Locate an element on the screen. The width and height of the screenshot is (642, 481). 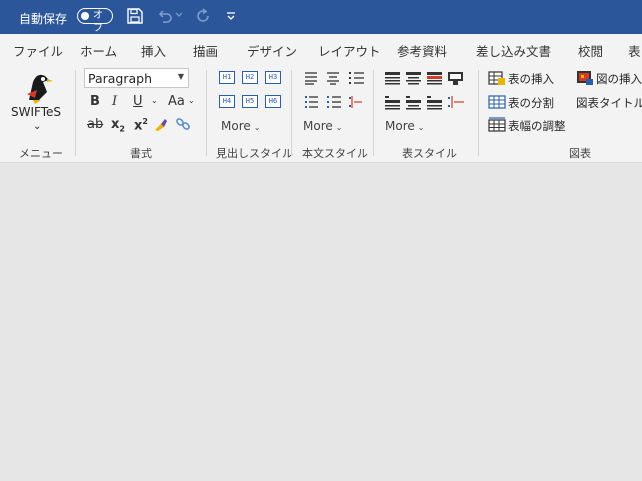
group-label-body-style: 本文スタイル is located at coordinates (335, 153).